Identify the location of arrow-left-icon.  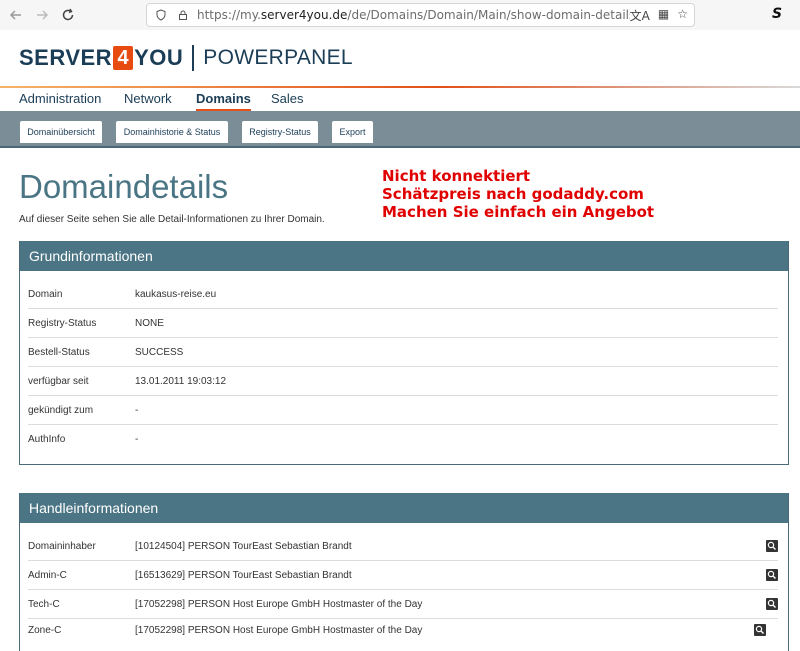
(15, 15).